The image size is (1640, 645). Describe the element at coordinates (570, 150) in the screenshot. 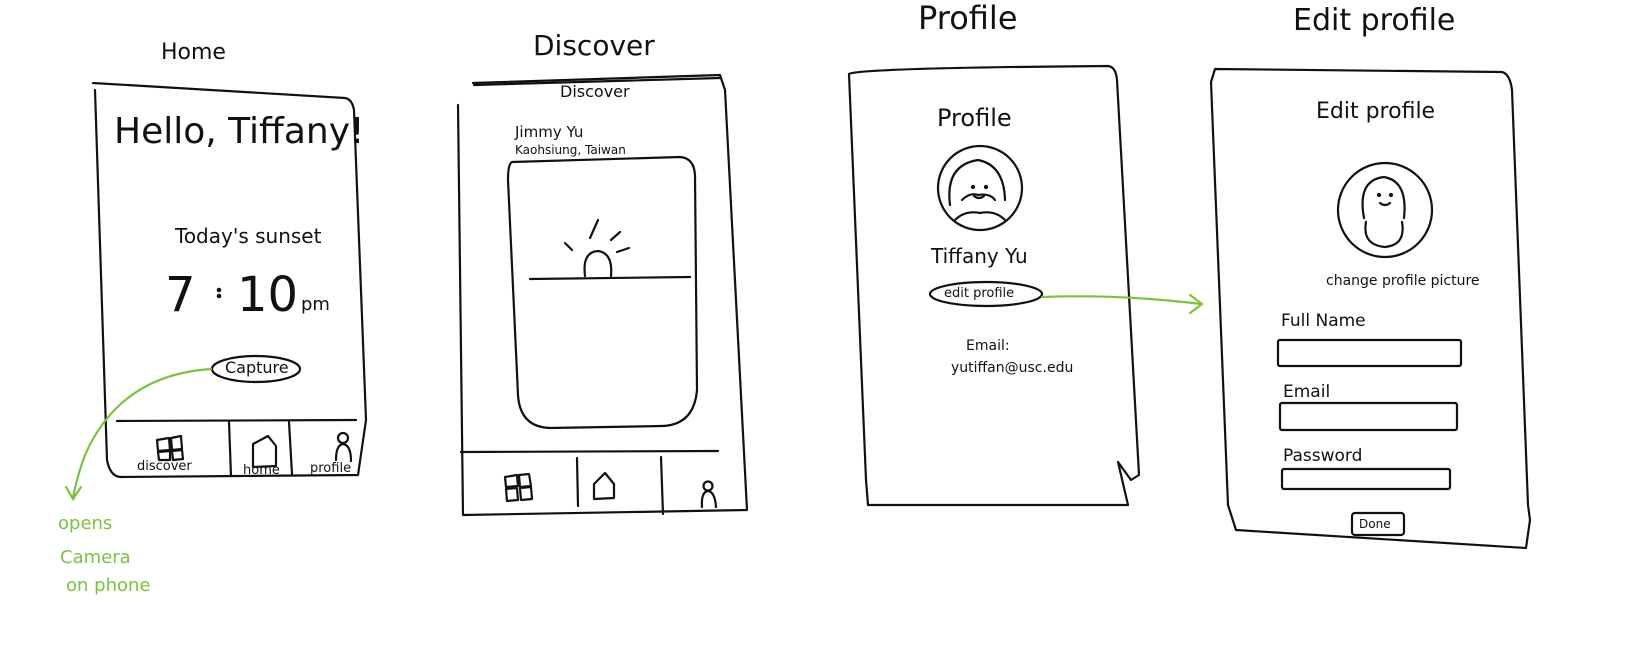

I see `post-location: Kaohsiung, Taiwan` at that location.